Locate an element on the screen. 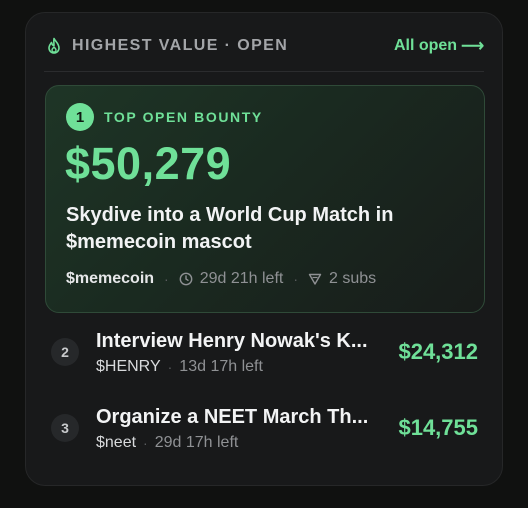 The width and height of the screenshot is (528, 508). subs-text: 2 subs is located at coordinates (353, 278).